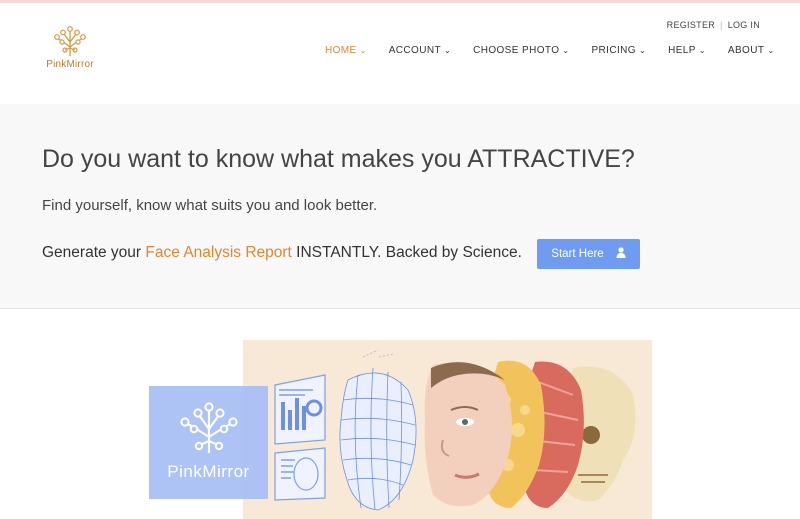 This screenshot has width=800, height=519. Describe the element at coordinates (682, 50) in the screenshot. I see `nav-item-label: HELP` at that location.